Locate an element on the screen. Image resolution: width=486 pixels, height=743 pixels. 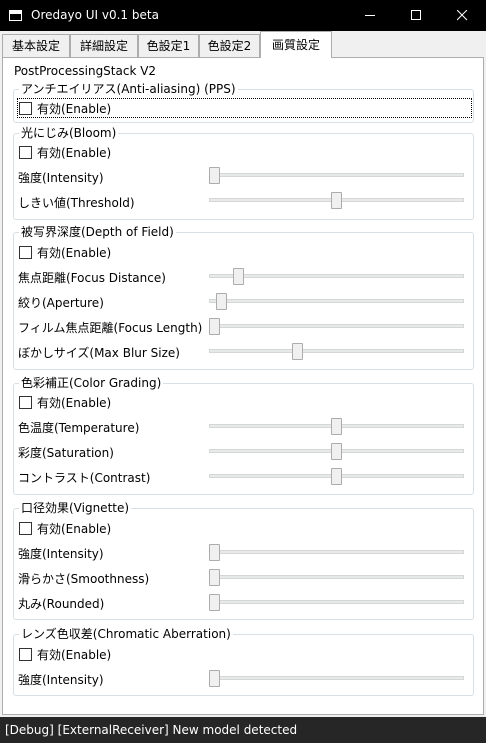
chromatic-aberration-enable-checkbox: 有効(Enable) is located at coordinates (65, 654).